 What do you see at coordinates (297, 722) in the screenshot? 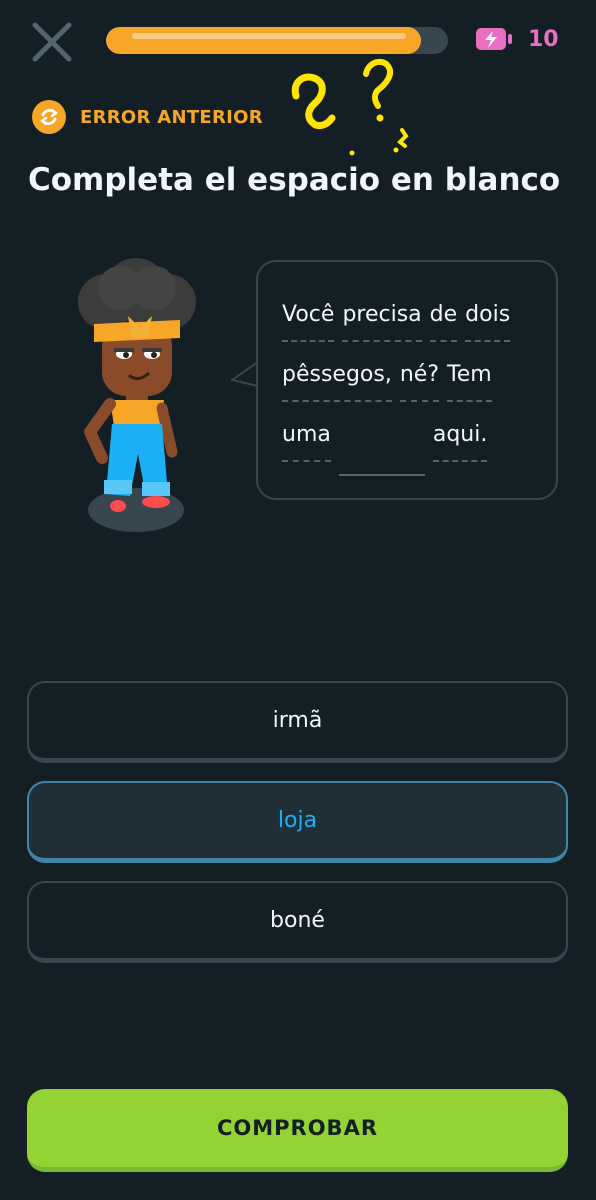
I see `option-1: irmã` at bounding box center [297, 722].